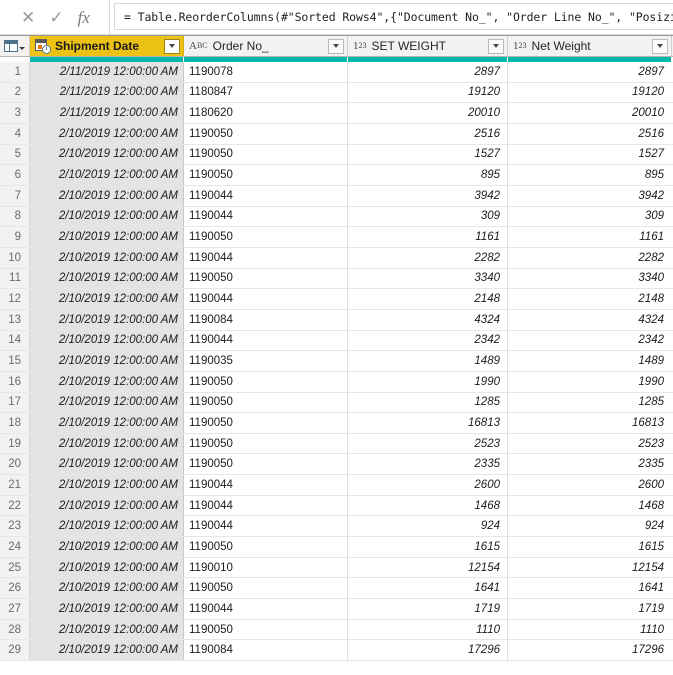  Describe the element at coordinates (660, 46) in the screenshot. I see `filter-dropdown-net-weight` at that location.